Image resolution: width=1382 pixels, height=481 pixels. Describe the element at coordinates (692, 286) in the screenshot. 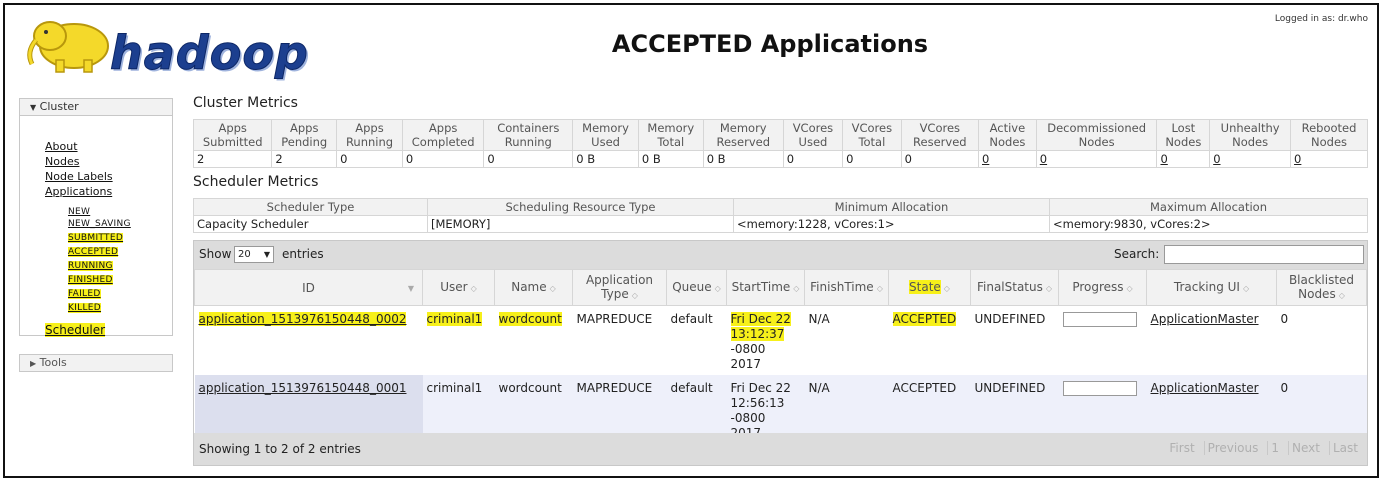

I see `col-header-label: Queue` at that location.